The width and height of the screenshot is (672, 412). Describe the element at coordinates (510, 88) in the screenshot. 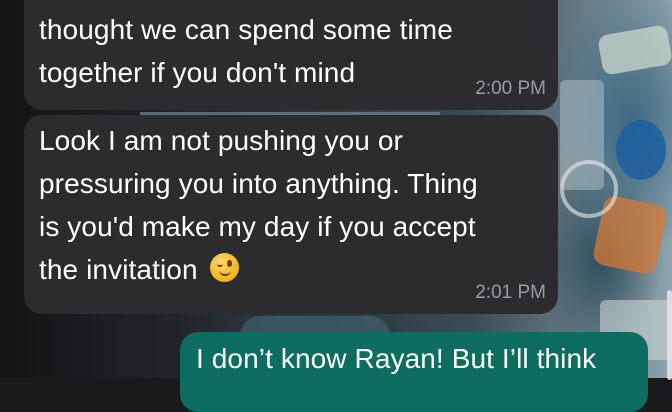

I see `message-timestamp: 2:00 PM` at that location.